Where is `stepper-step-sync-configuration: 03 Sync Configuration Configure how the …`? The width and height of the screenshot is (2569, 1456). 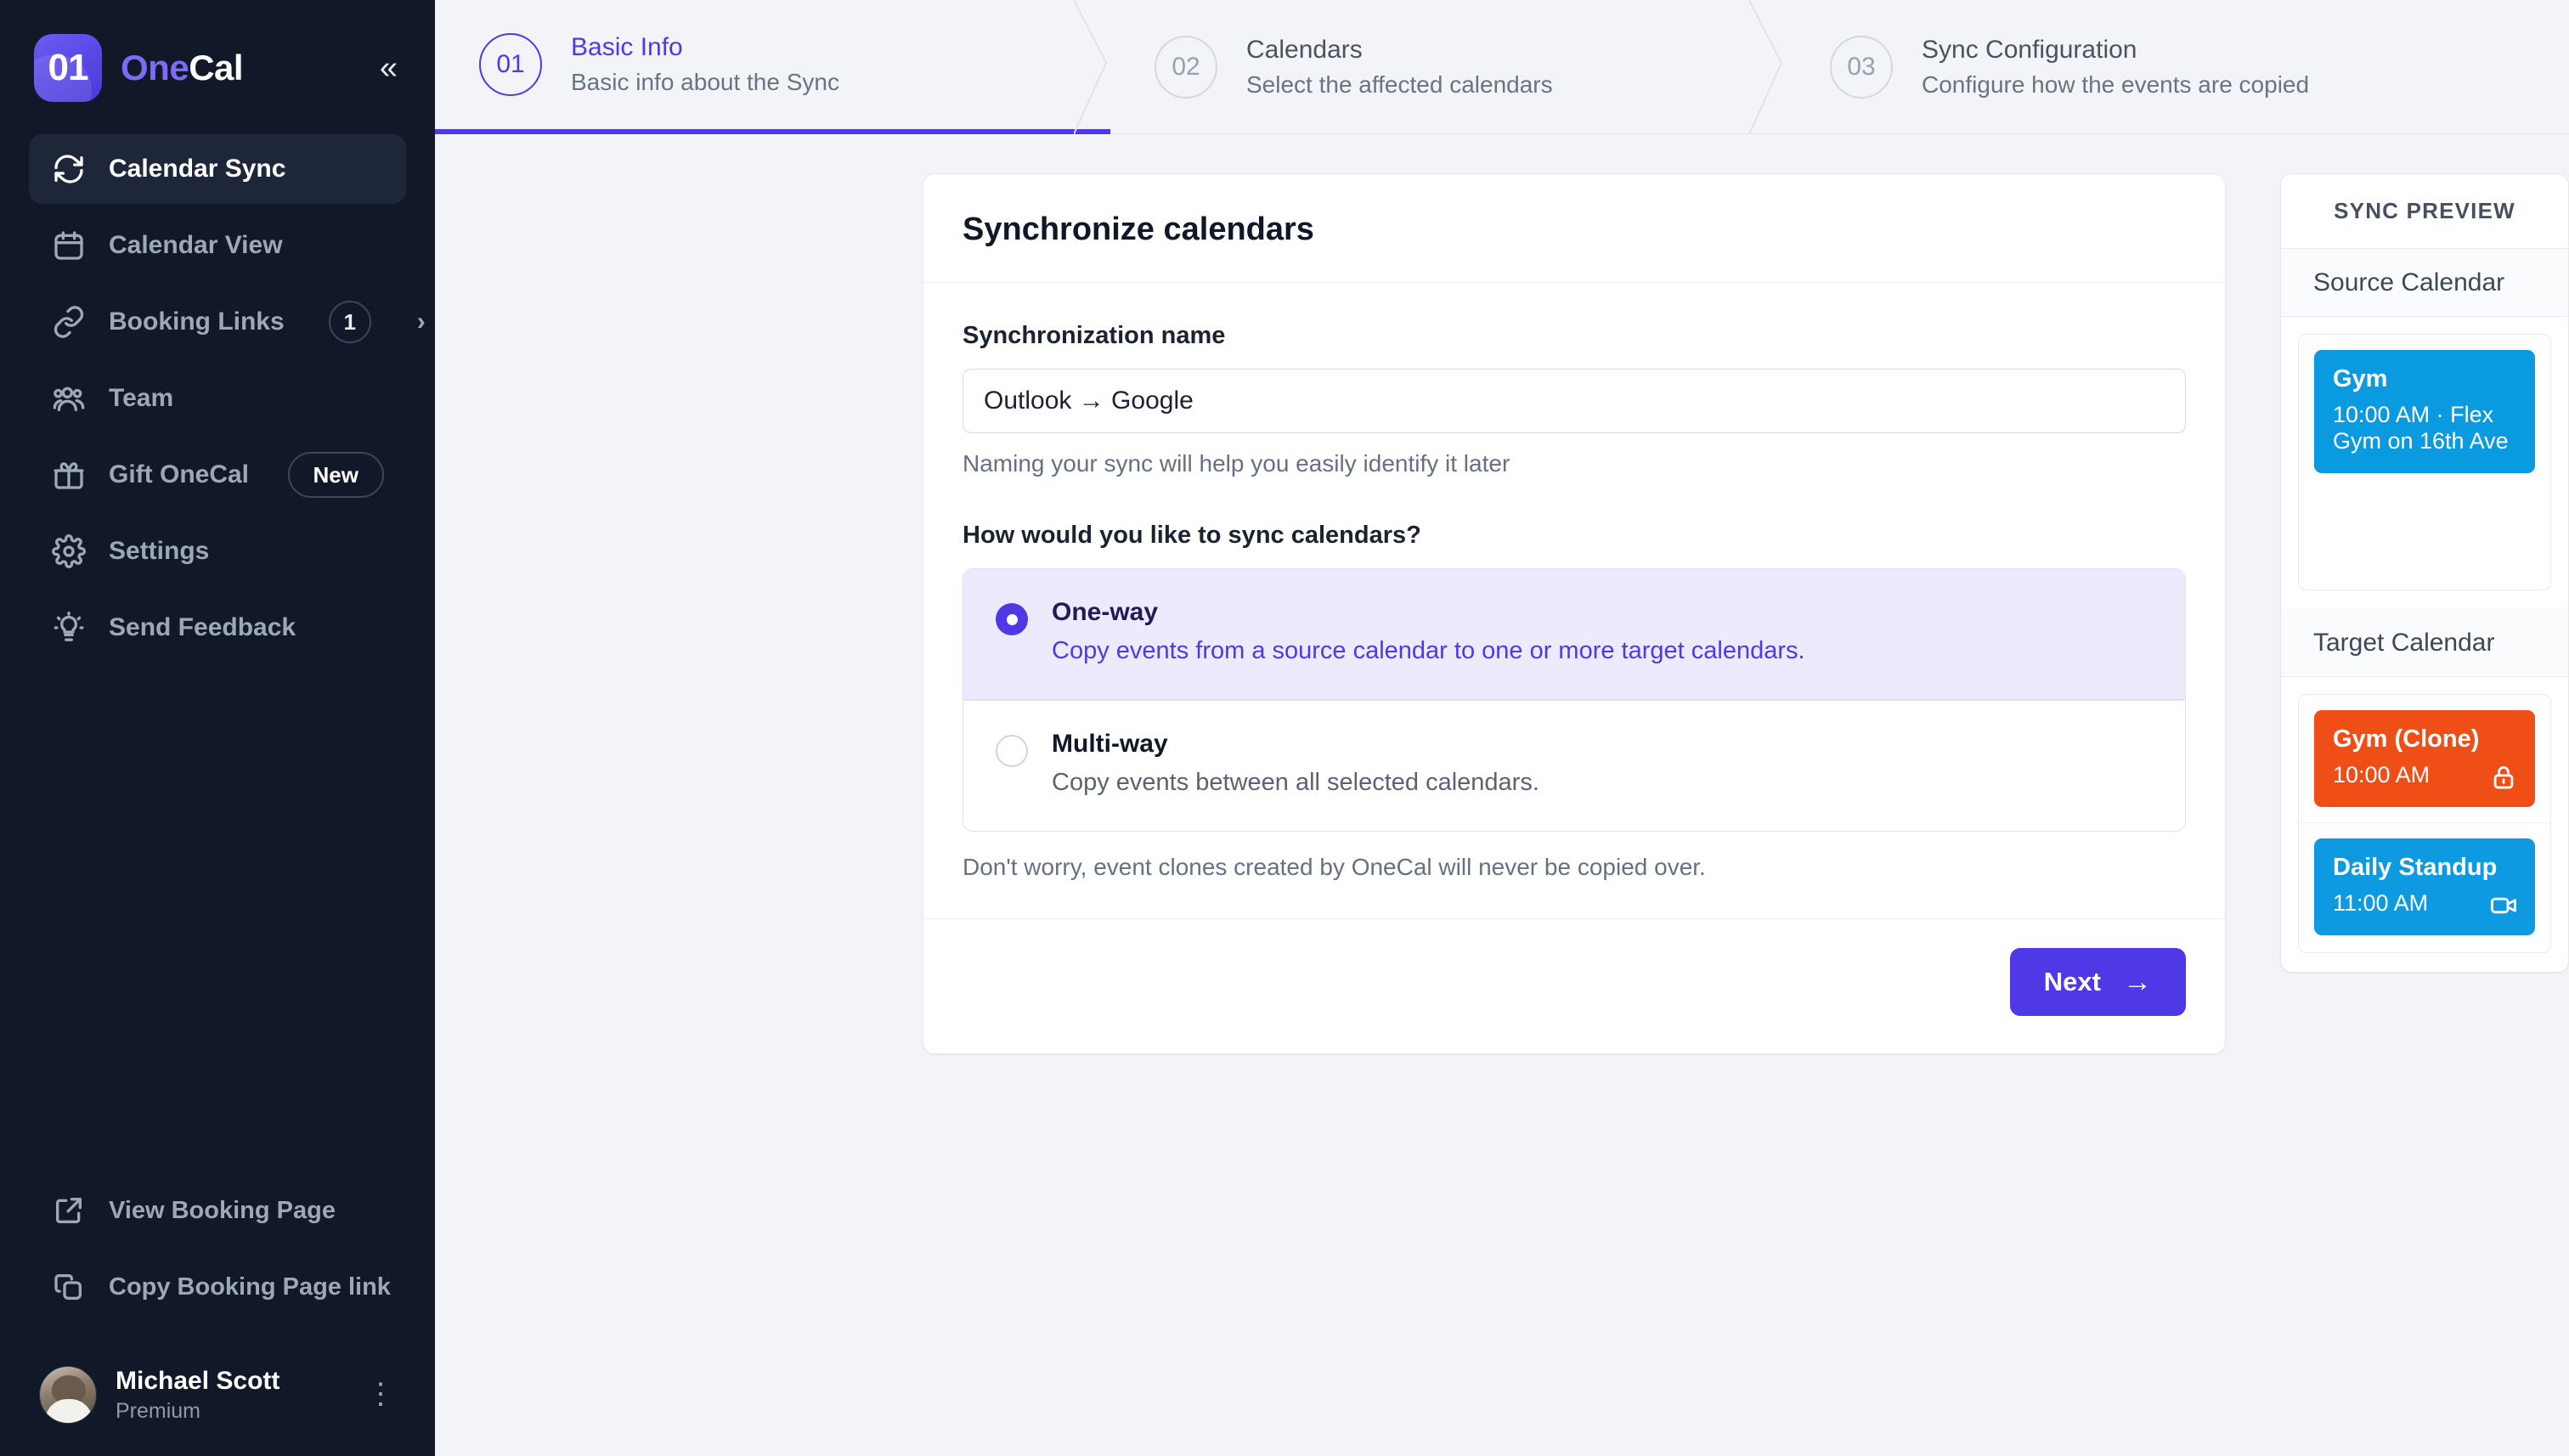
stepper-step-sync-configuration: 03 Sync Configuration Configure how the … is located at coordinates (2178, 67).